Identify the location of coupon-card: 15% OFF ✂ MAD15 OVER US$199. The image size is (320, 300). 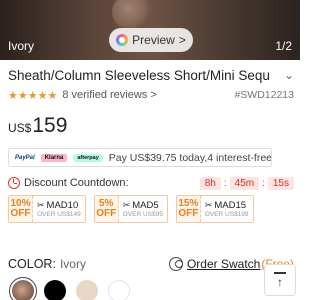
(214, 209).